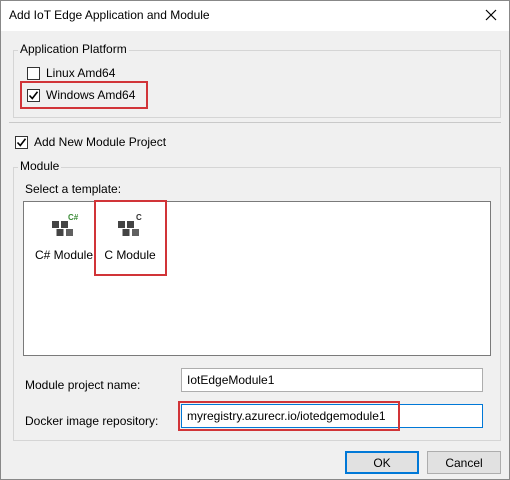  What do you see at coordinates (73, 189) in the screenshot?
I see `select-template-label: Select a template:` at bounding box center [73, 189].